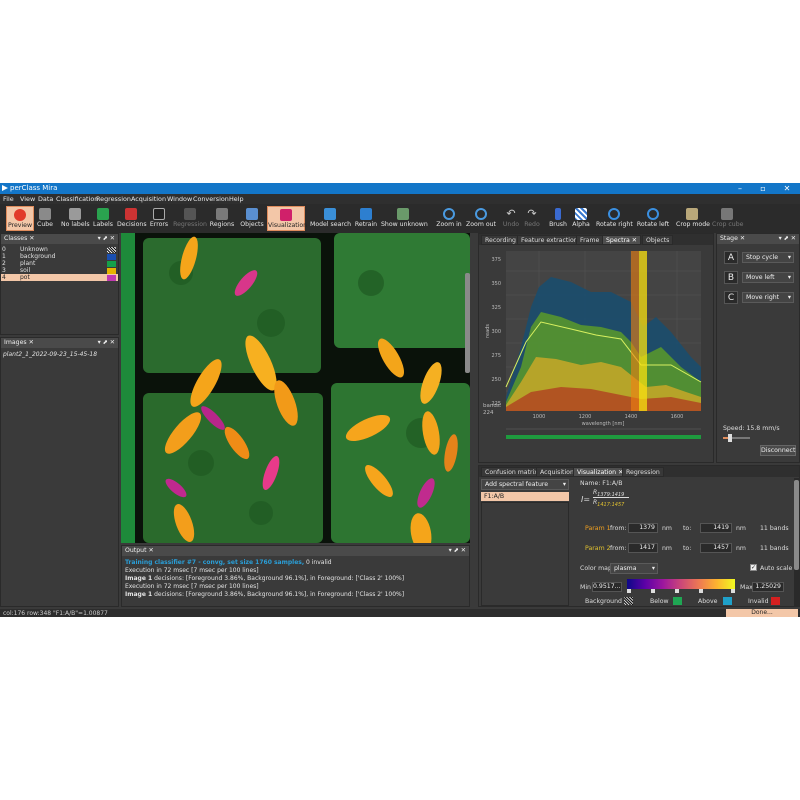 The width and height of the screenshot is (800, 800). Describe the element at coordinates (148, 199) in the screenshot. I see `menu-acquisition: Acquisition` at that location.